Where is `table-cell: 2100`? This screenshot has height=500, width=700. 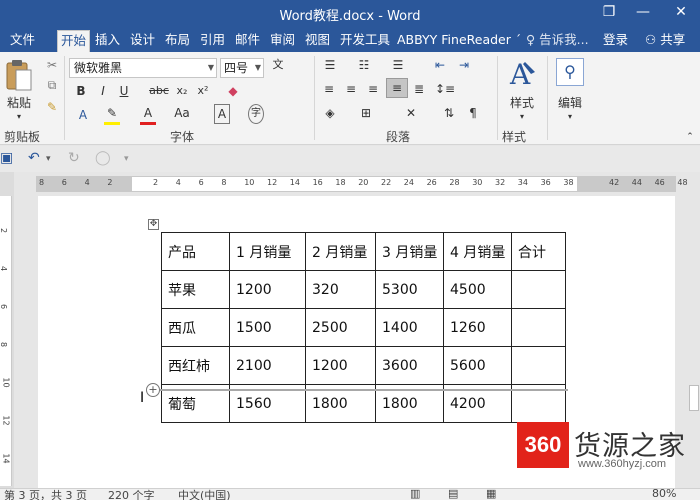 table-cell: 2100 is located at coordinates (267, 365).